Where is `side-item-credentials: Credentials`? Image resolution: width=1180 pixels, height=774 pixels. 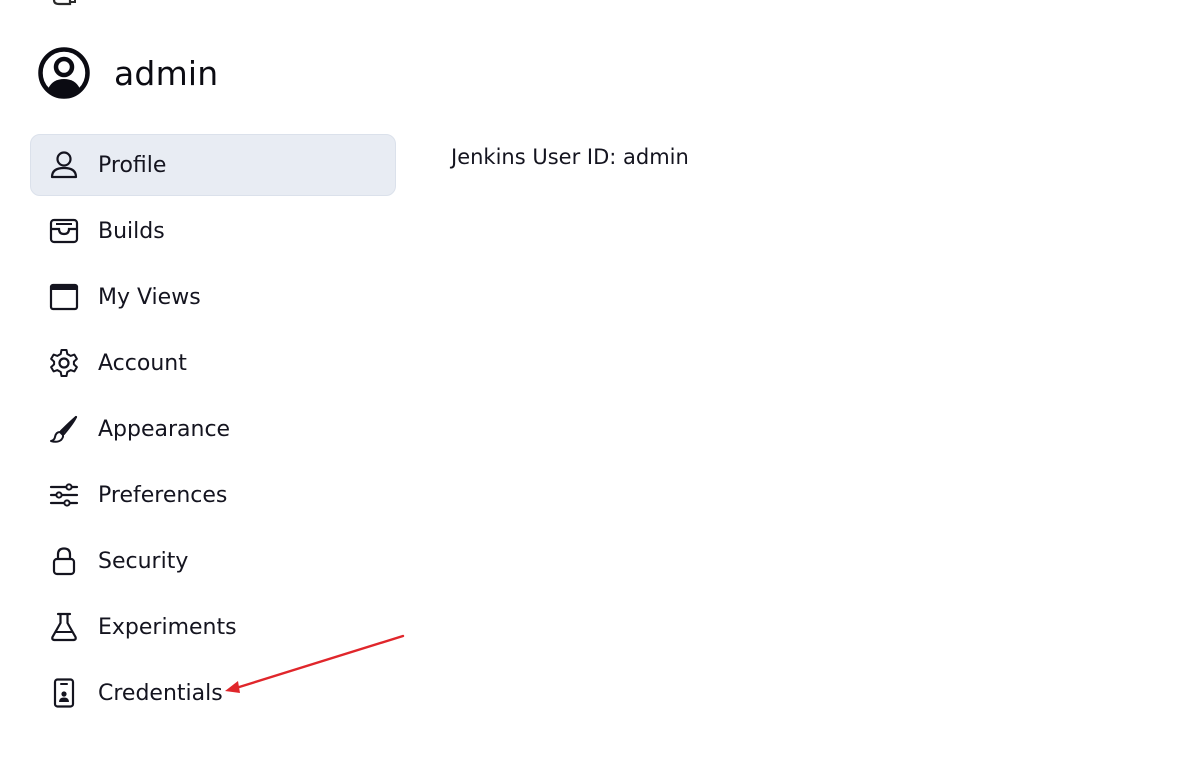 side-item-credentials: Credentials is located at coordinates (213, 693).